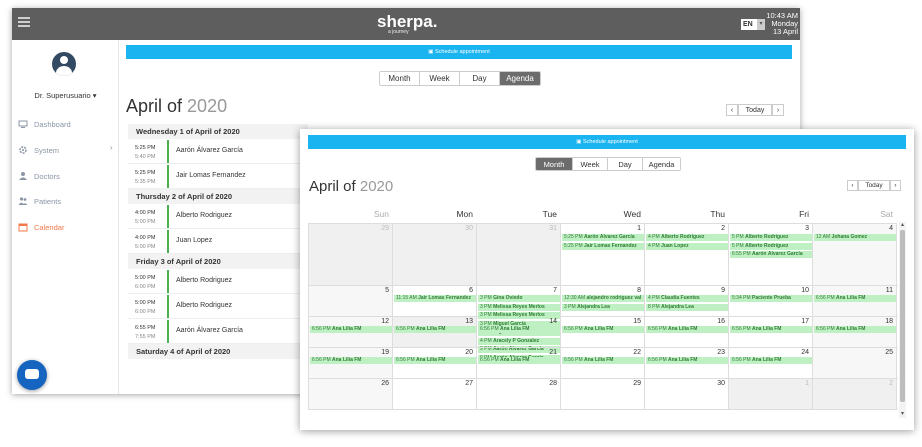 The image size is (922, 447). I want to click on calendar-day-cell: 21 6:56 PM Ana Lilia FM, so click(519, 363).